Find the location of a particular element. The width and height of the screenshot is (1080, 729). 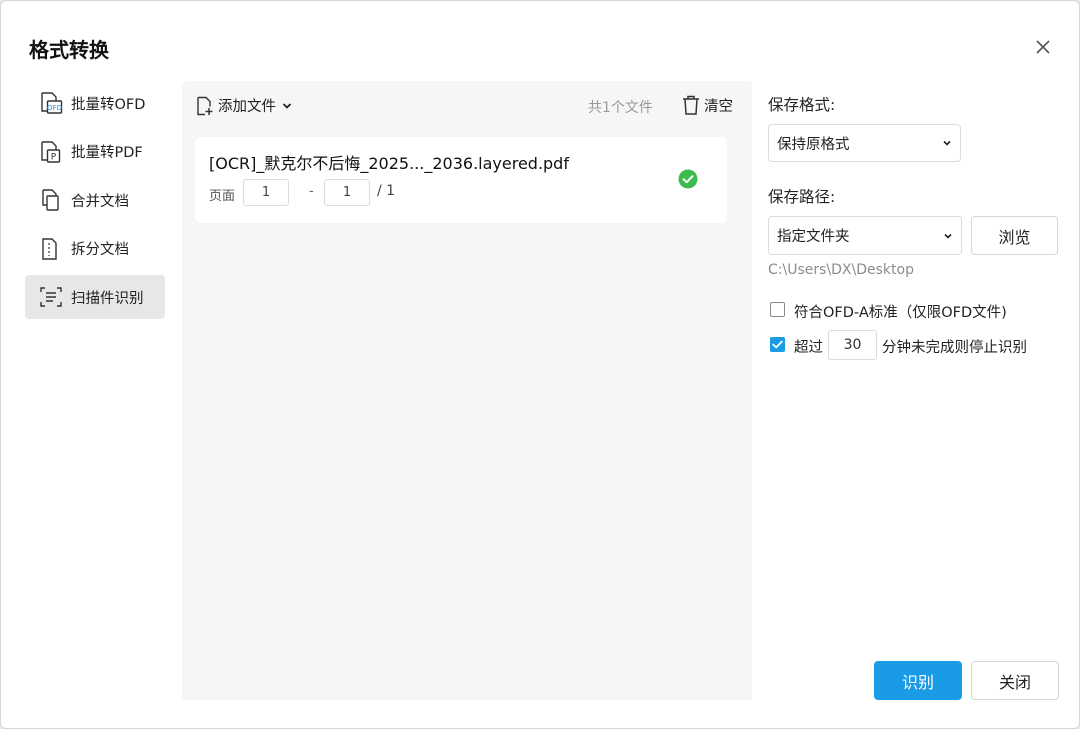

clear-button: 清空 is located at coordinates (707, 105).